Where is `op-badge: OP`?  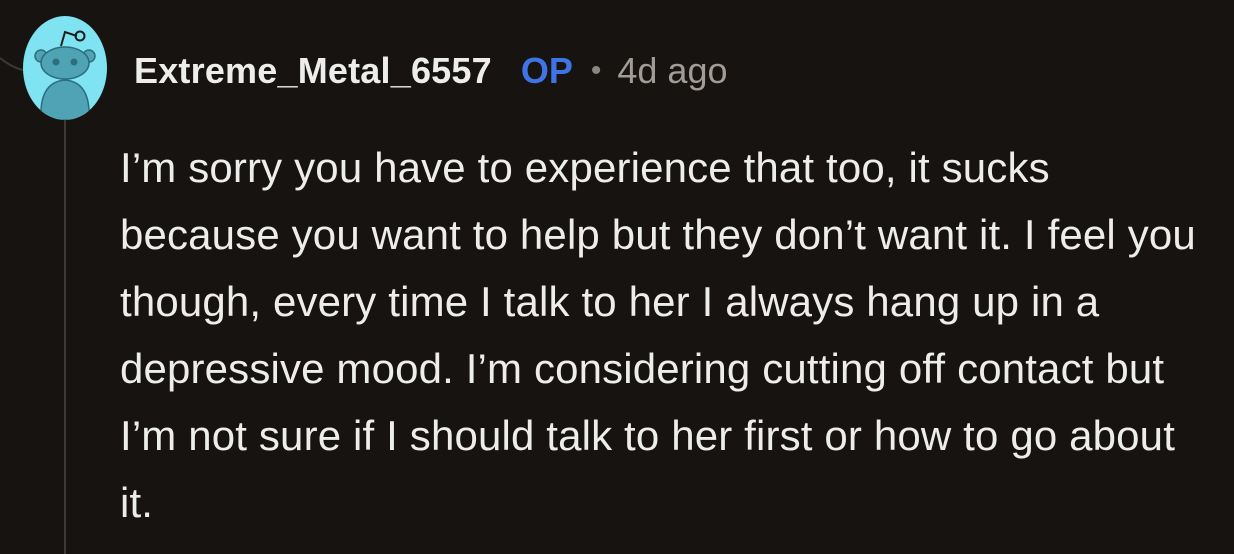 op-badge: OP is located at coordinates (546, 70).